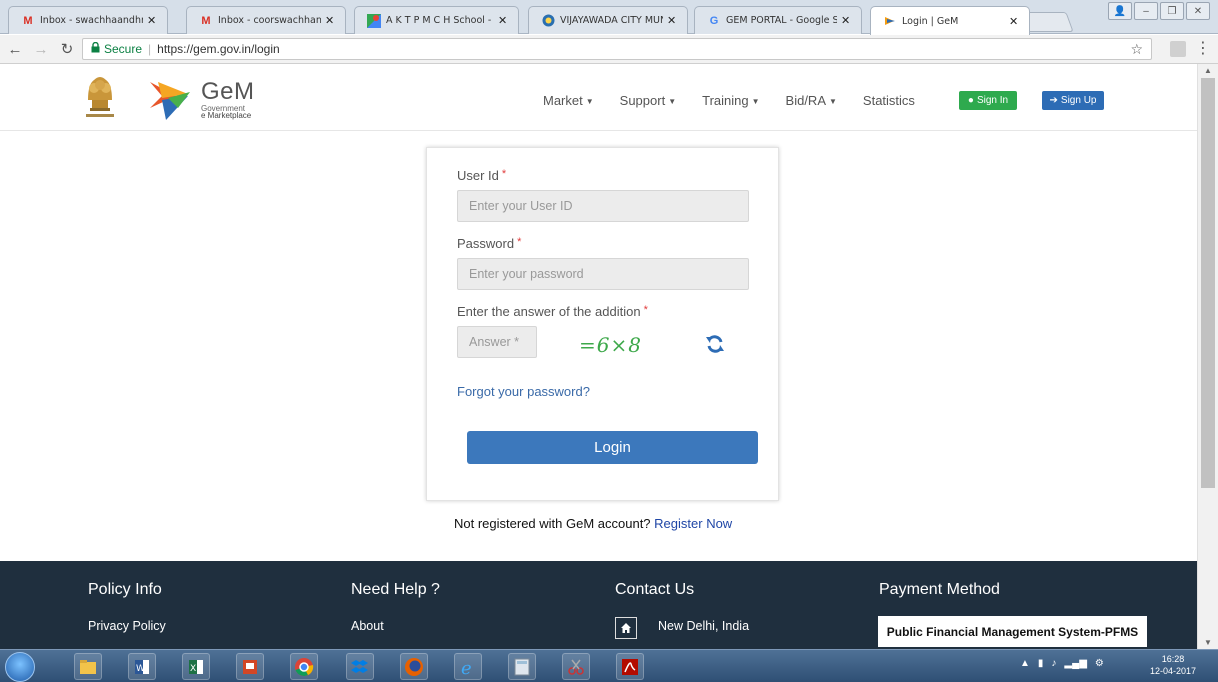 The height and width of the screenshot is (682, 1218). I want to click on word-icon: W, so click(142, 666).